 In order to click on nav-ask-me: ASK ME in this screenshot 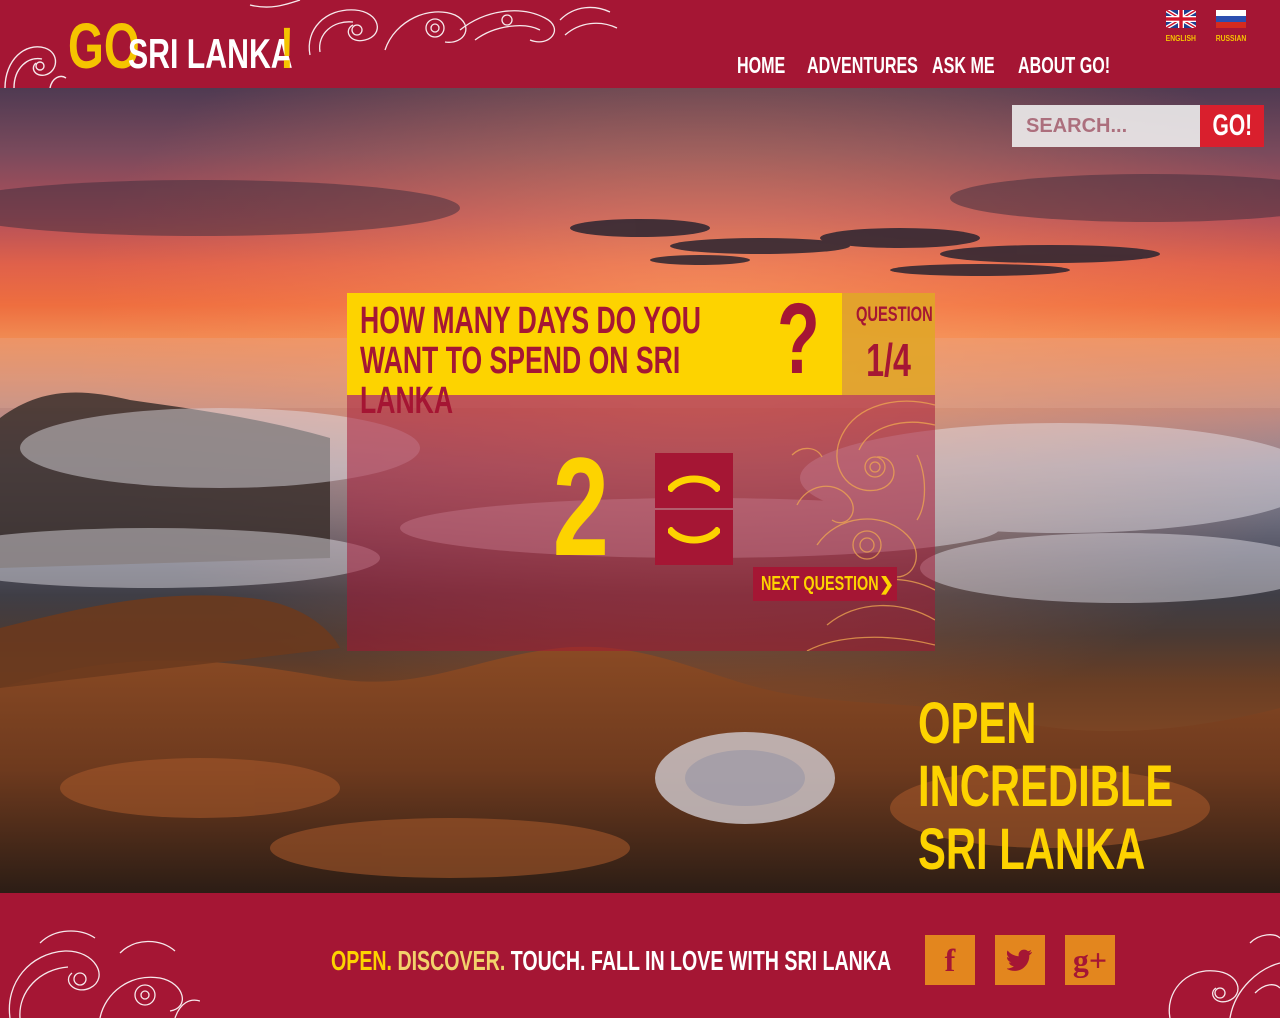, I will do `click(963, 65)`.